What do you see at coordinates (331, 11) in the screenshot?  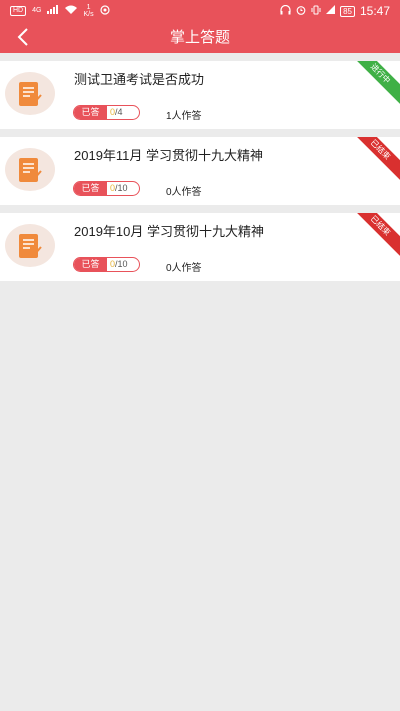 I see `signal-bars-icon` at bounding box center [331, 11].